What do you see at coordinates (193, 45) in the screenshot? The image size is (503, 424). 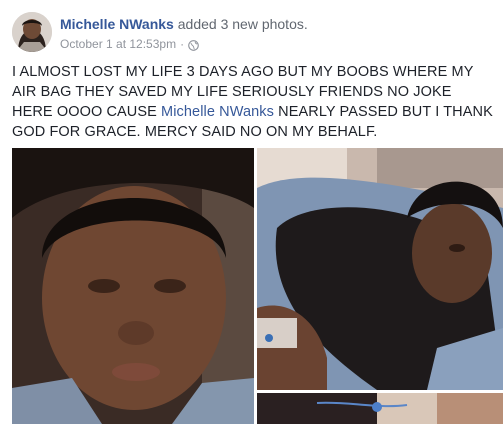 I see `globe-icon` at bounding box center [193, 45].